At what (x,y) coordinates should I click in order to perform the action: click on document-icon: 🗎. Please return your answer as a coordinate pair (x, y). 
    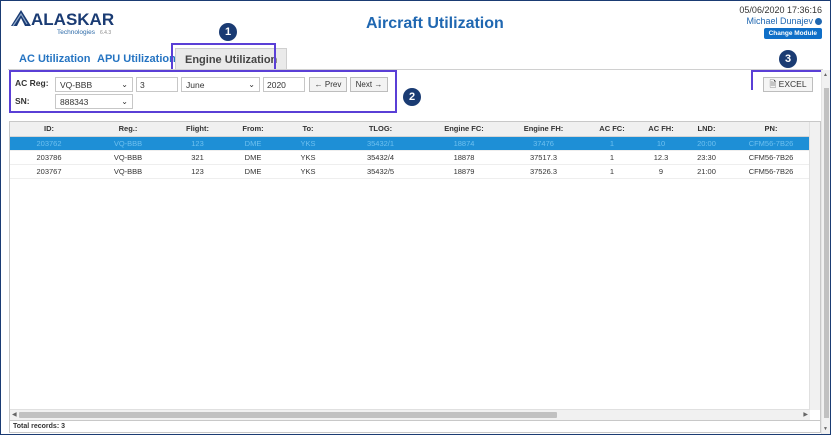
    Looking at the image, I should click on (773, 84).